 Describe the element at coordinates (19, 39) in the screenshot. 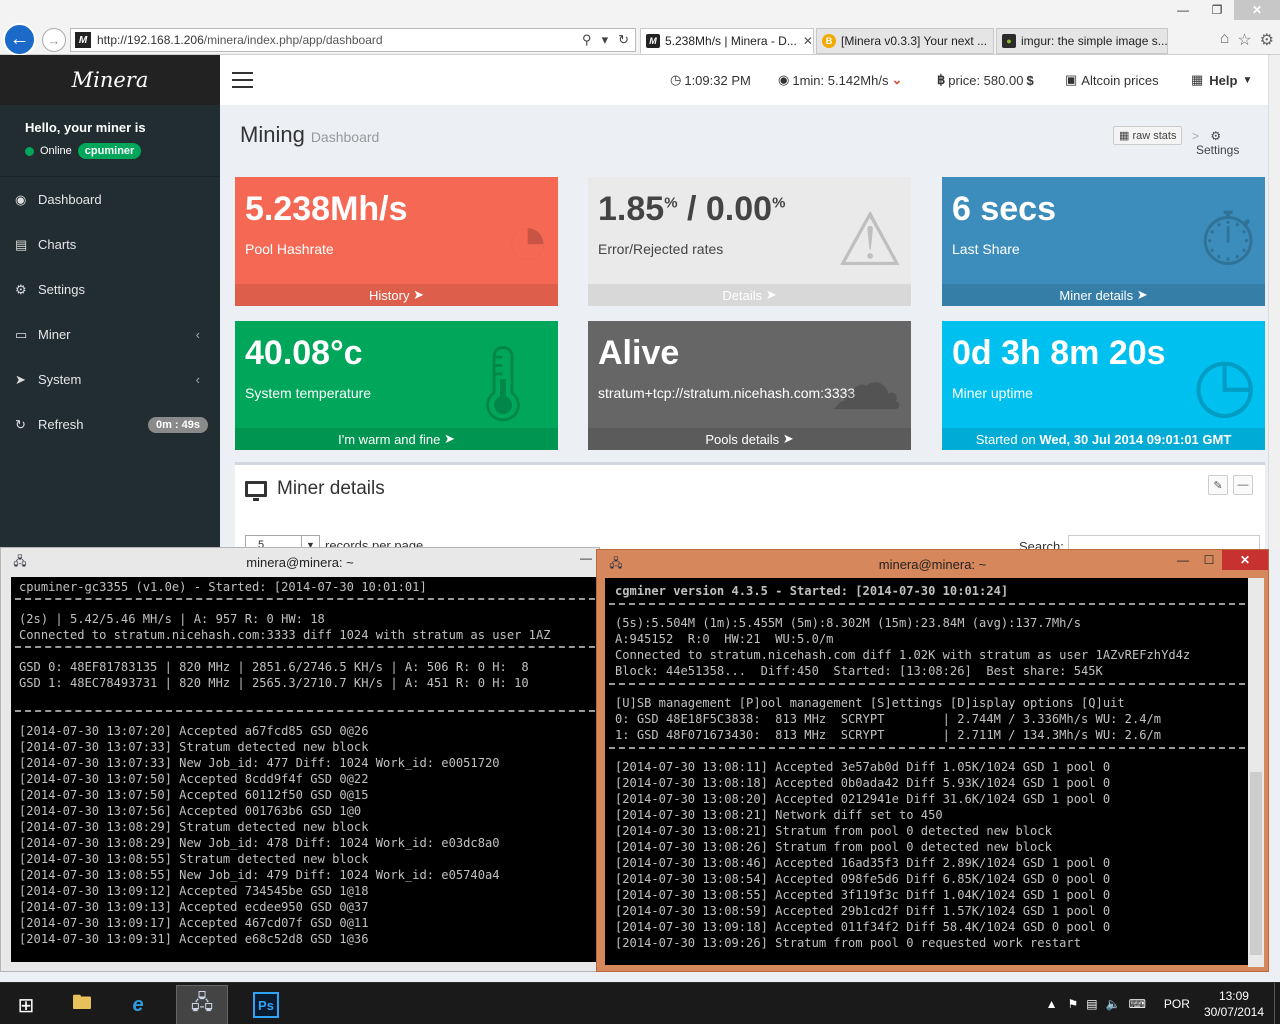

I see `back-button: ←` at that location.